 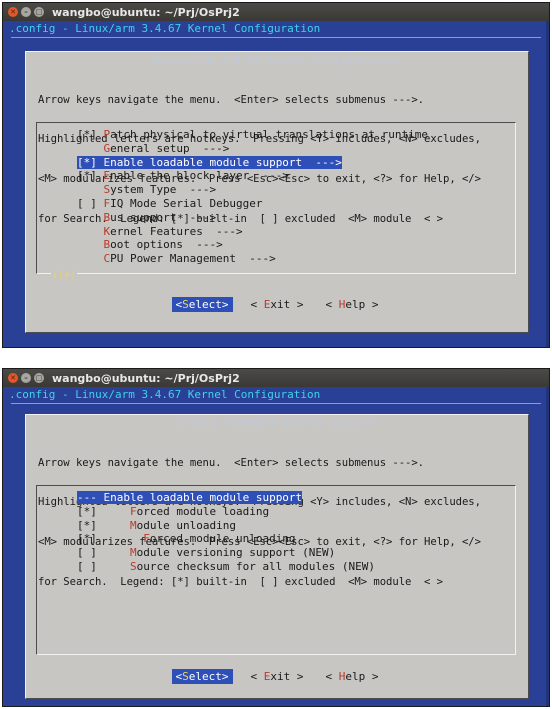 I want to click on menu-item-text: Kernel Features --->, so click(x=160, y=231).